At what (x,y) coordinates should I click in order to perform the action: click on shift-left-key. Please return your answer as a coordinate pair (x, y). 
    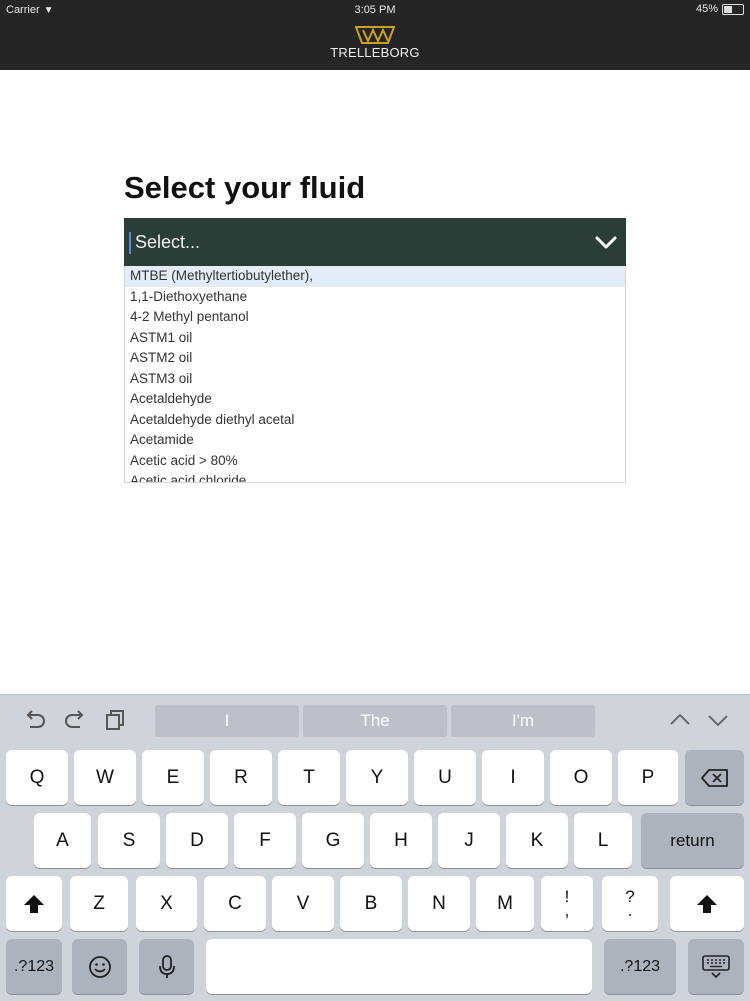
    Looking at the image, I should click on (34, 903).